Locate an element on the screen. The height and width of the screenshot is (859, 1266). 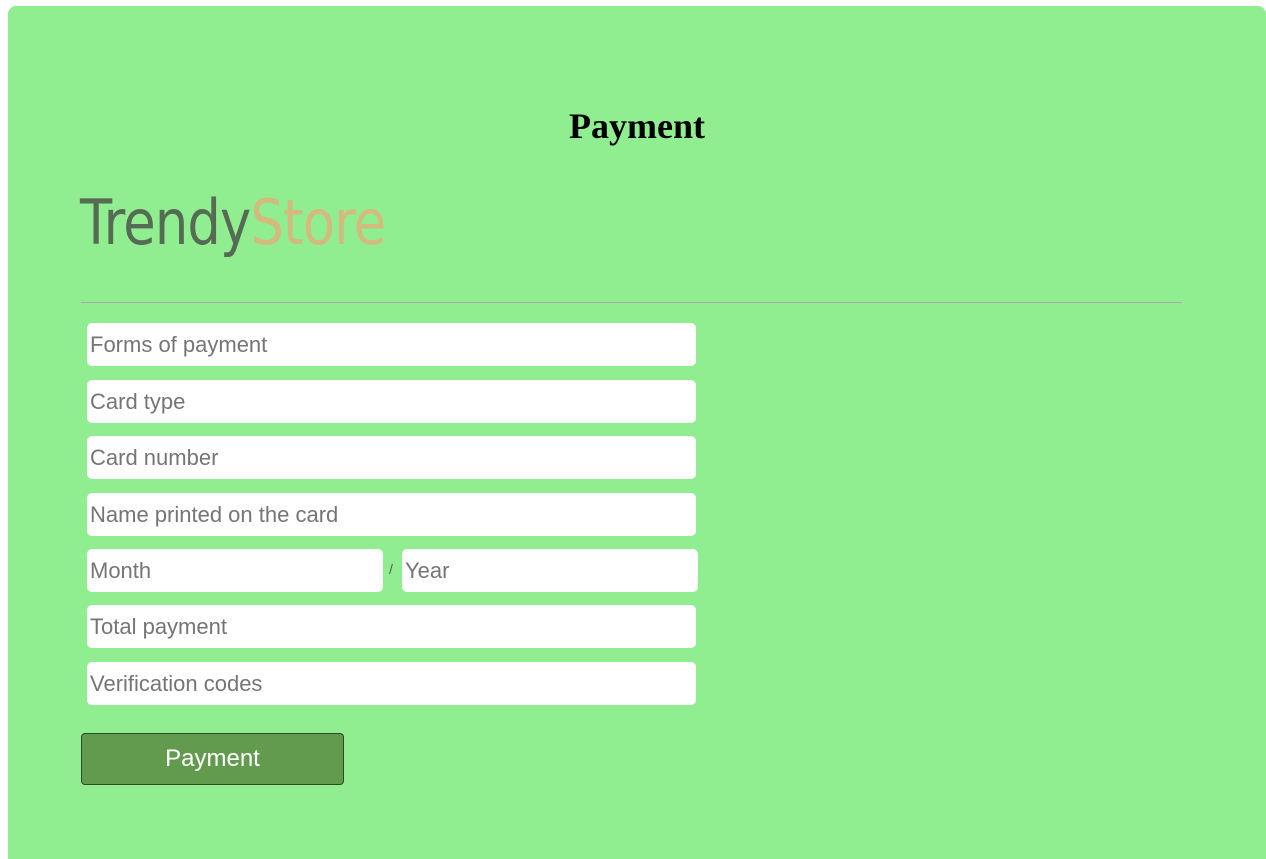
expiry-month-input is located at coordinates (235, 570).